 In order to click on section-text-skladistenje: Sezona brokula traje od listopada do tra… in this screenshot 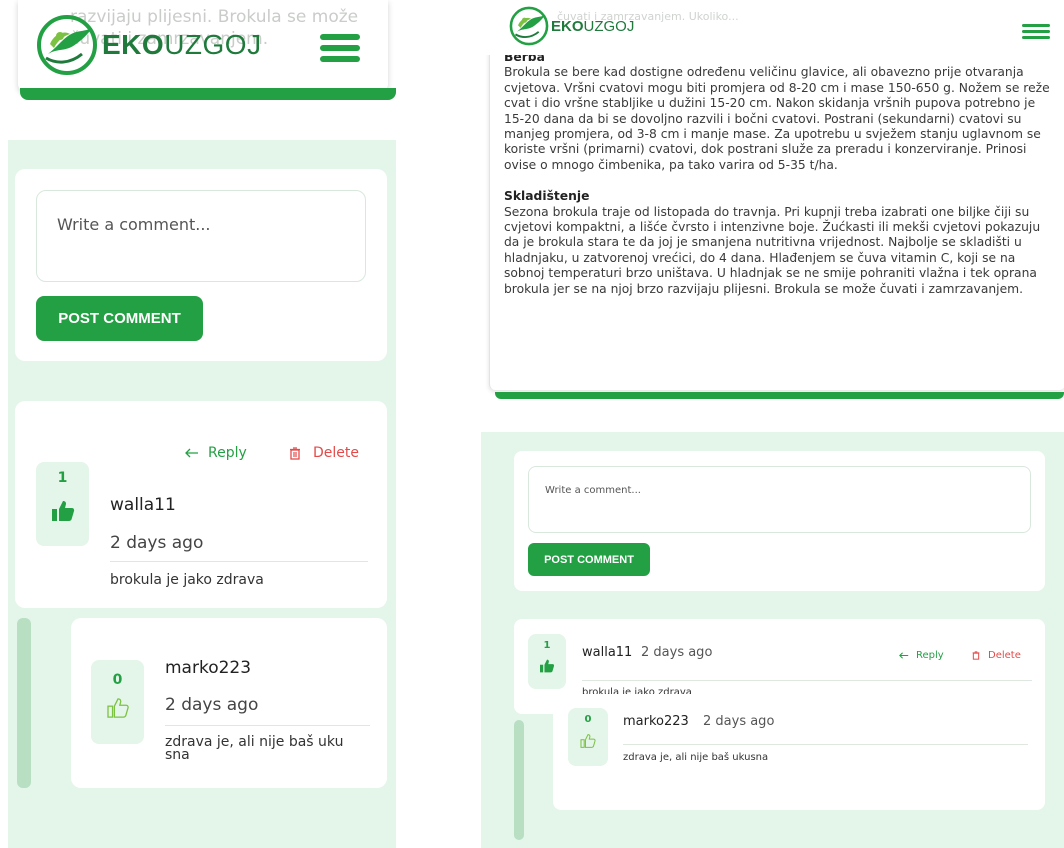, I will do `click(772, 250)`.